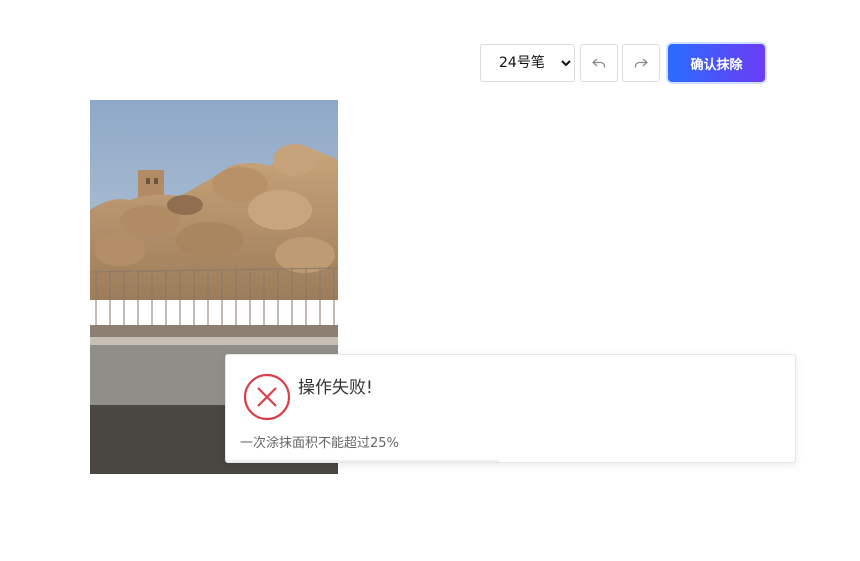  I want to click on brush-size-select: 24号笔, so click(527, 63).